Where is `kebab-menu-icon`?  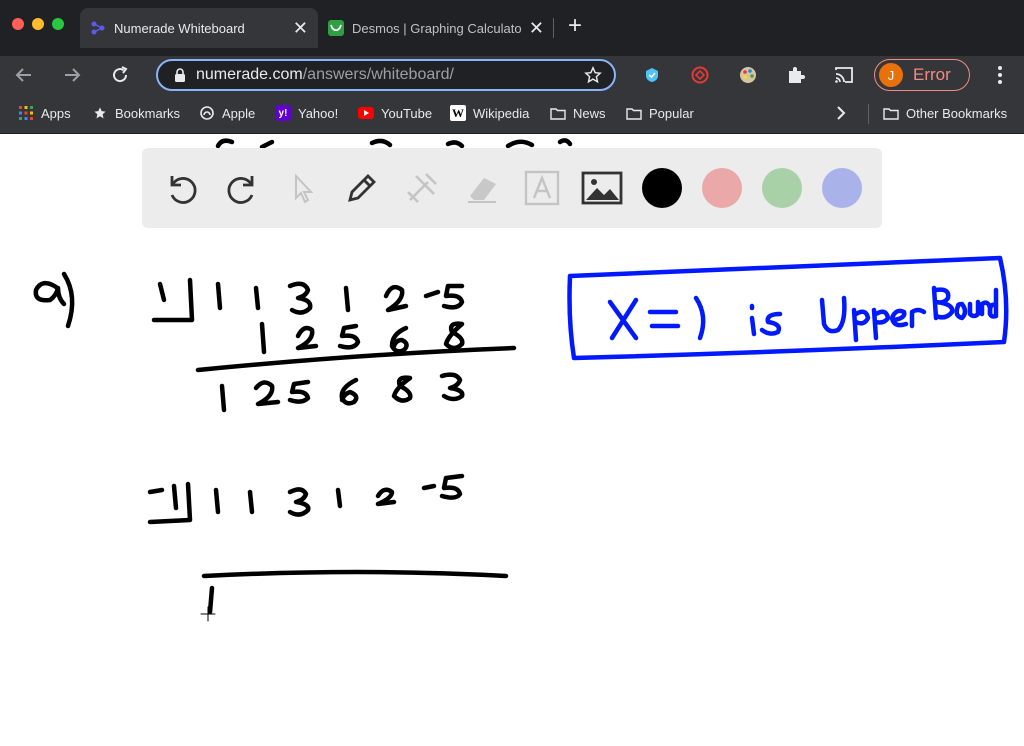
kebab-menu-icon is located at coordinates (1000, 75).